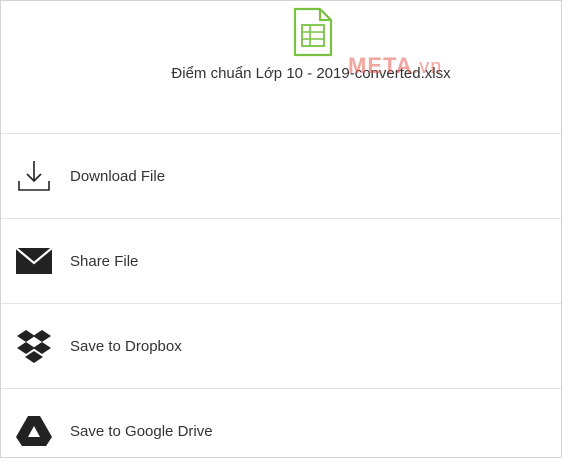  Describe the element at coordinates (34, 346) in the screenshot. I see `dropbox-icon` at that location.